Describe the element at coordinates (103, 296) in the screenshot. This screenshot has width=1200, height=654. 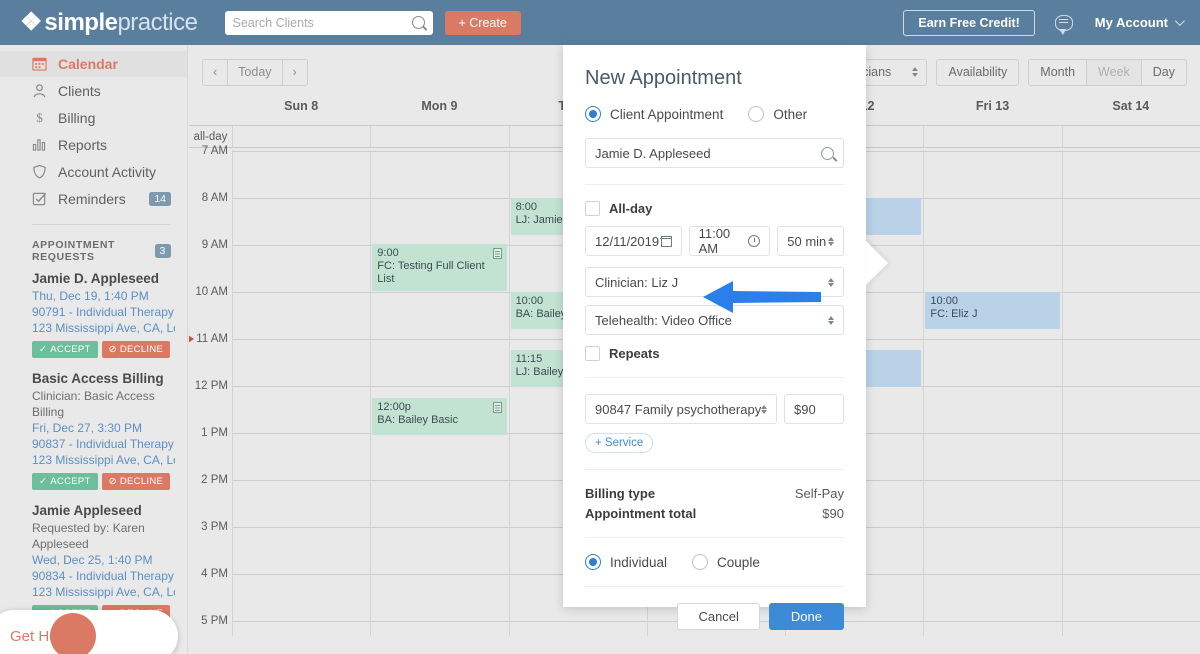
I see `request-date: Thu, Dec 19, 1:40 PM` at that location.